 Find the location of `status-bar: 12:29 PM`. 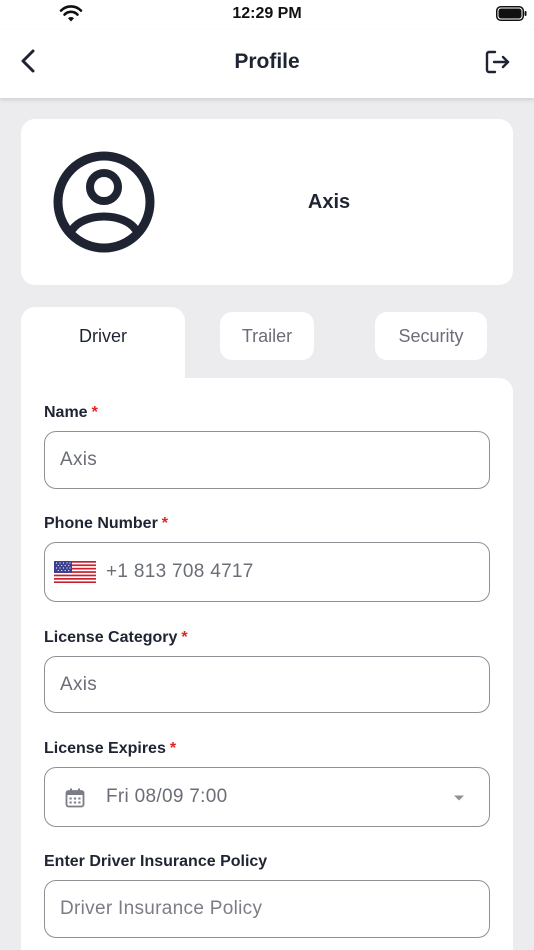

status-bar: 12:29 PM is located at coordinates (267, 15).